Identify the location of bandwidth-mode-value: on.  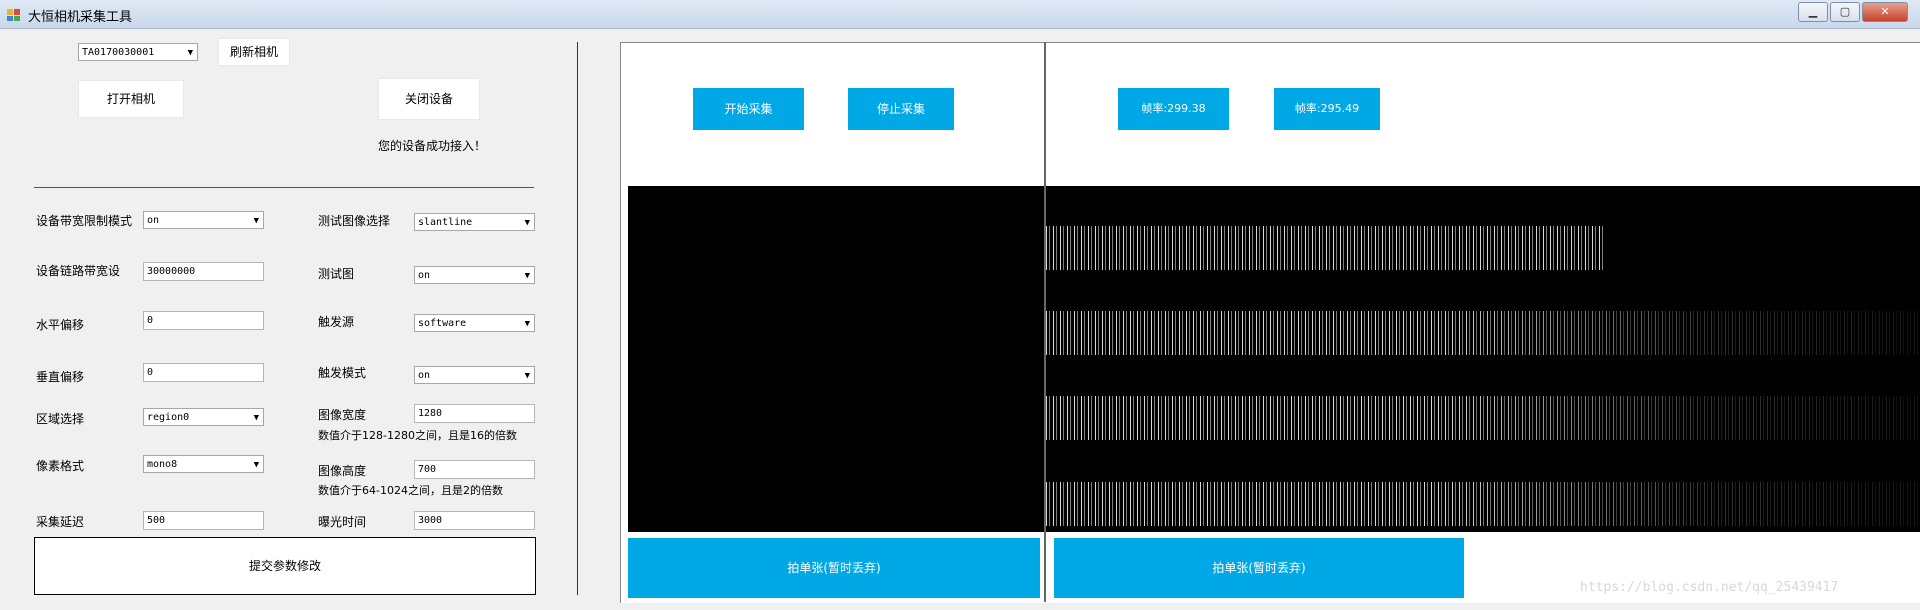
(153, 220).